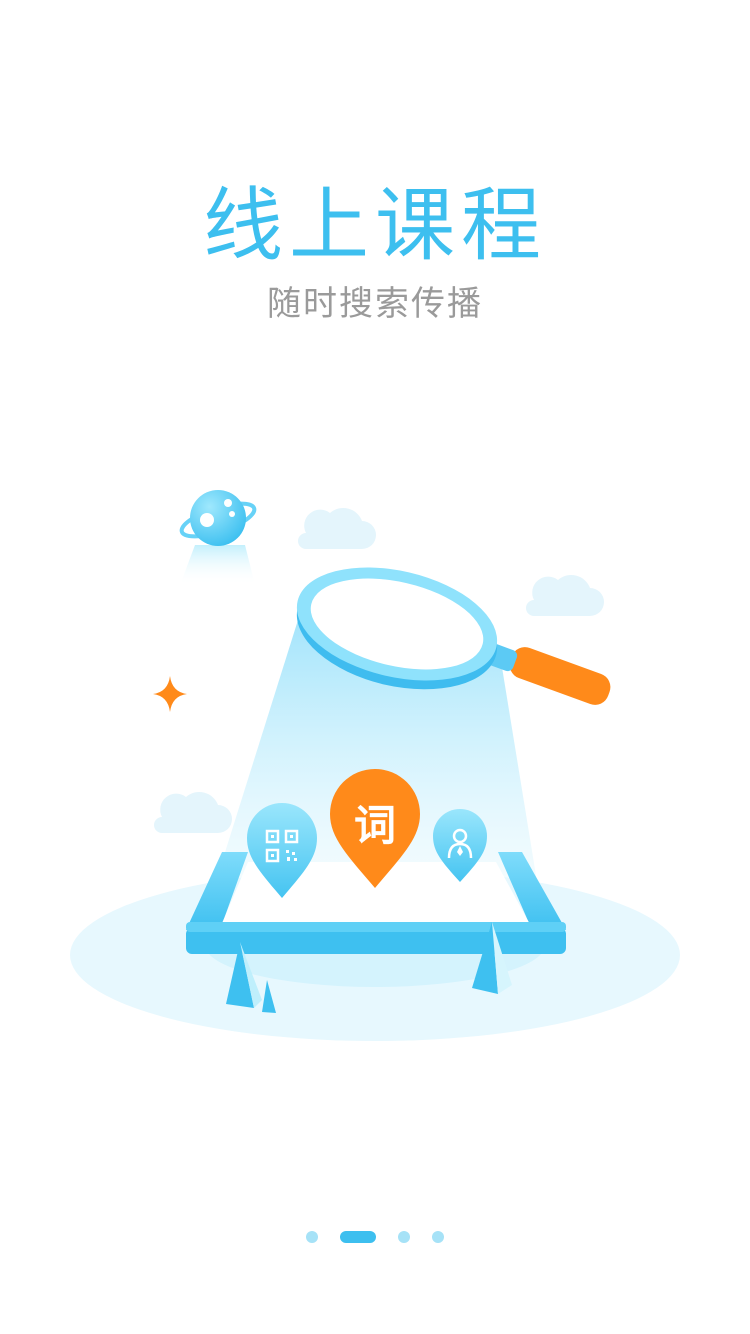 This screenshot has width=750, height=1334. Describe the element at coordinates (375, 304) in the screenshot. I see `onboarding-subtitle: 随时搜索传播` at that location.